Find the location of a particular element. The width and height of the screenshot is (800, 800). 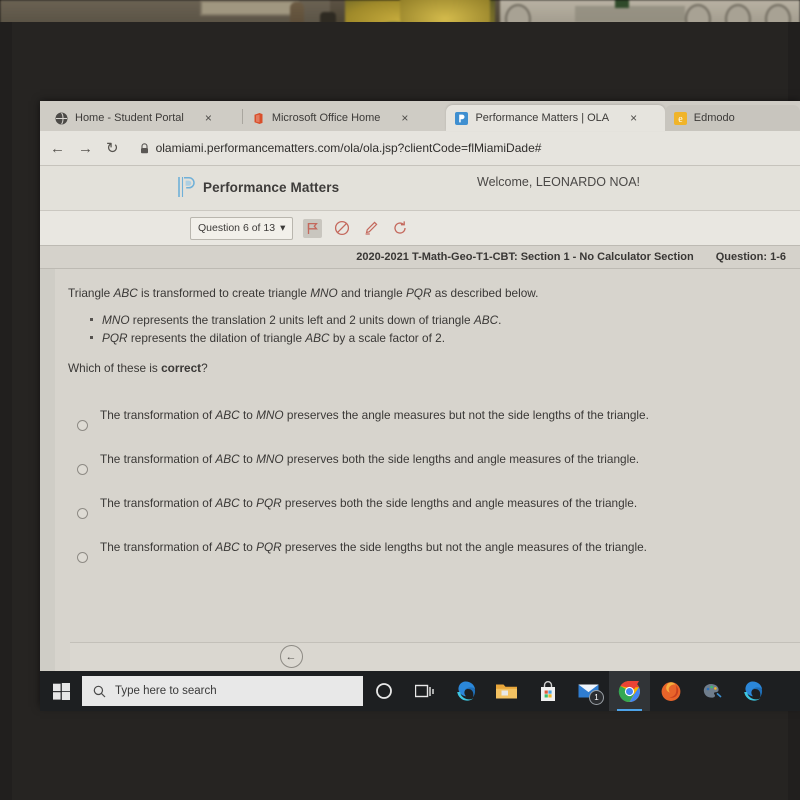

stem-part-4: as described below. is located at coordinates (485, 293).